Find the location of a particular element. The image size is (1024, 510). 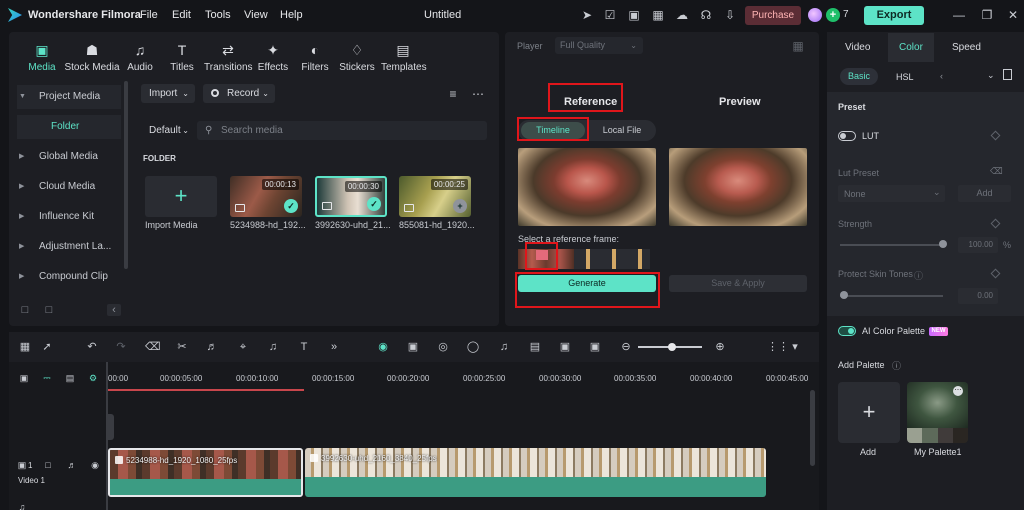

menu-file: File is located at coordinates (149, 15).